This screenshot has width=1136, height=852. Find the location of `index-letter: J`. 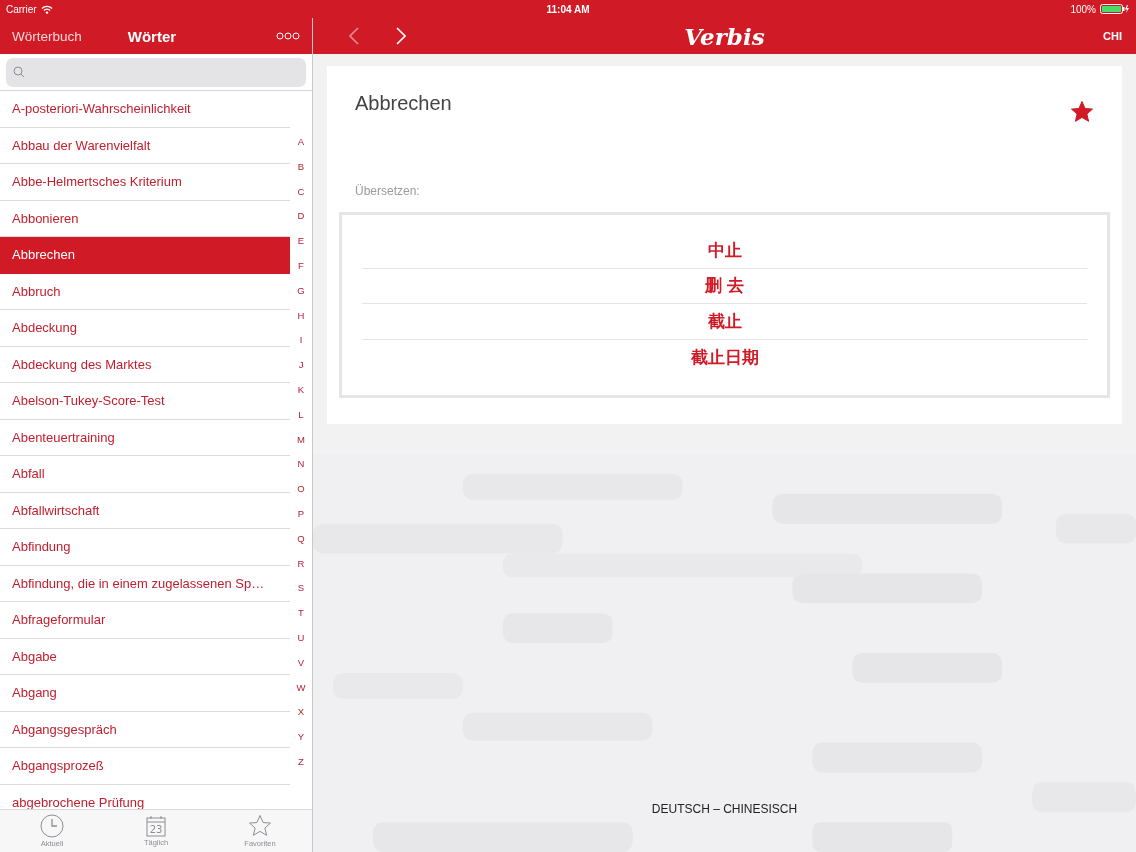

index-letter: J is located at coordinates (301, 371).